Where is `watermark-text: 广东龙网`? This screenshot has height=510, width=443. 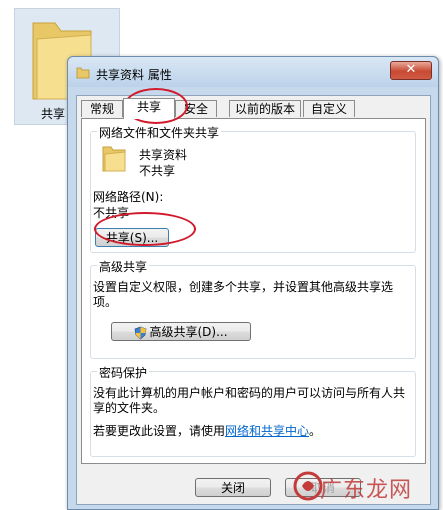 watermark-text: 广东龙网 is located at coordinates (366, 490).